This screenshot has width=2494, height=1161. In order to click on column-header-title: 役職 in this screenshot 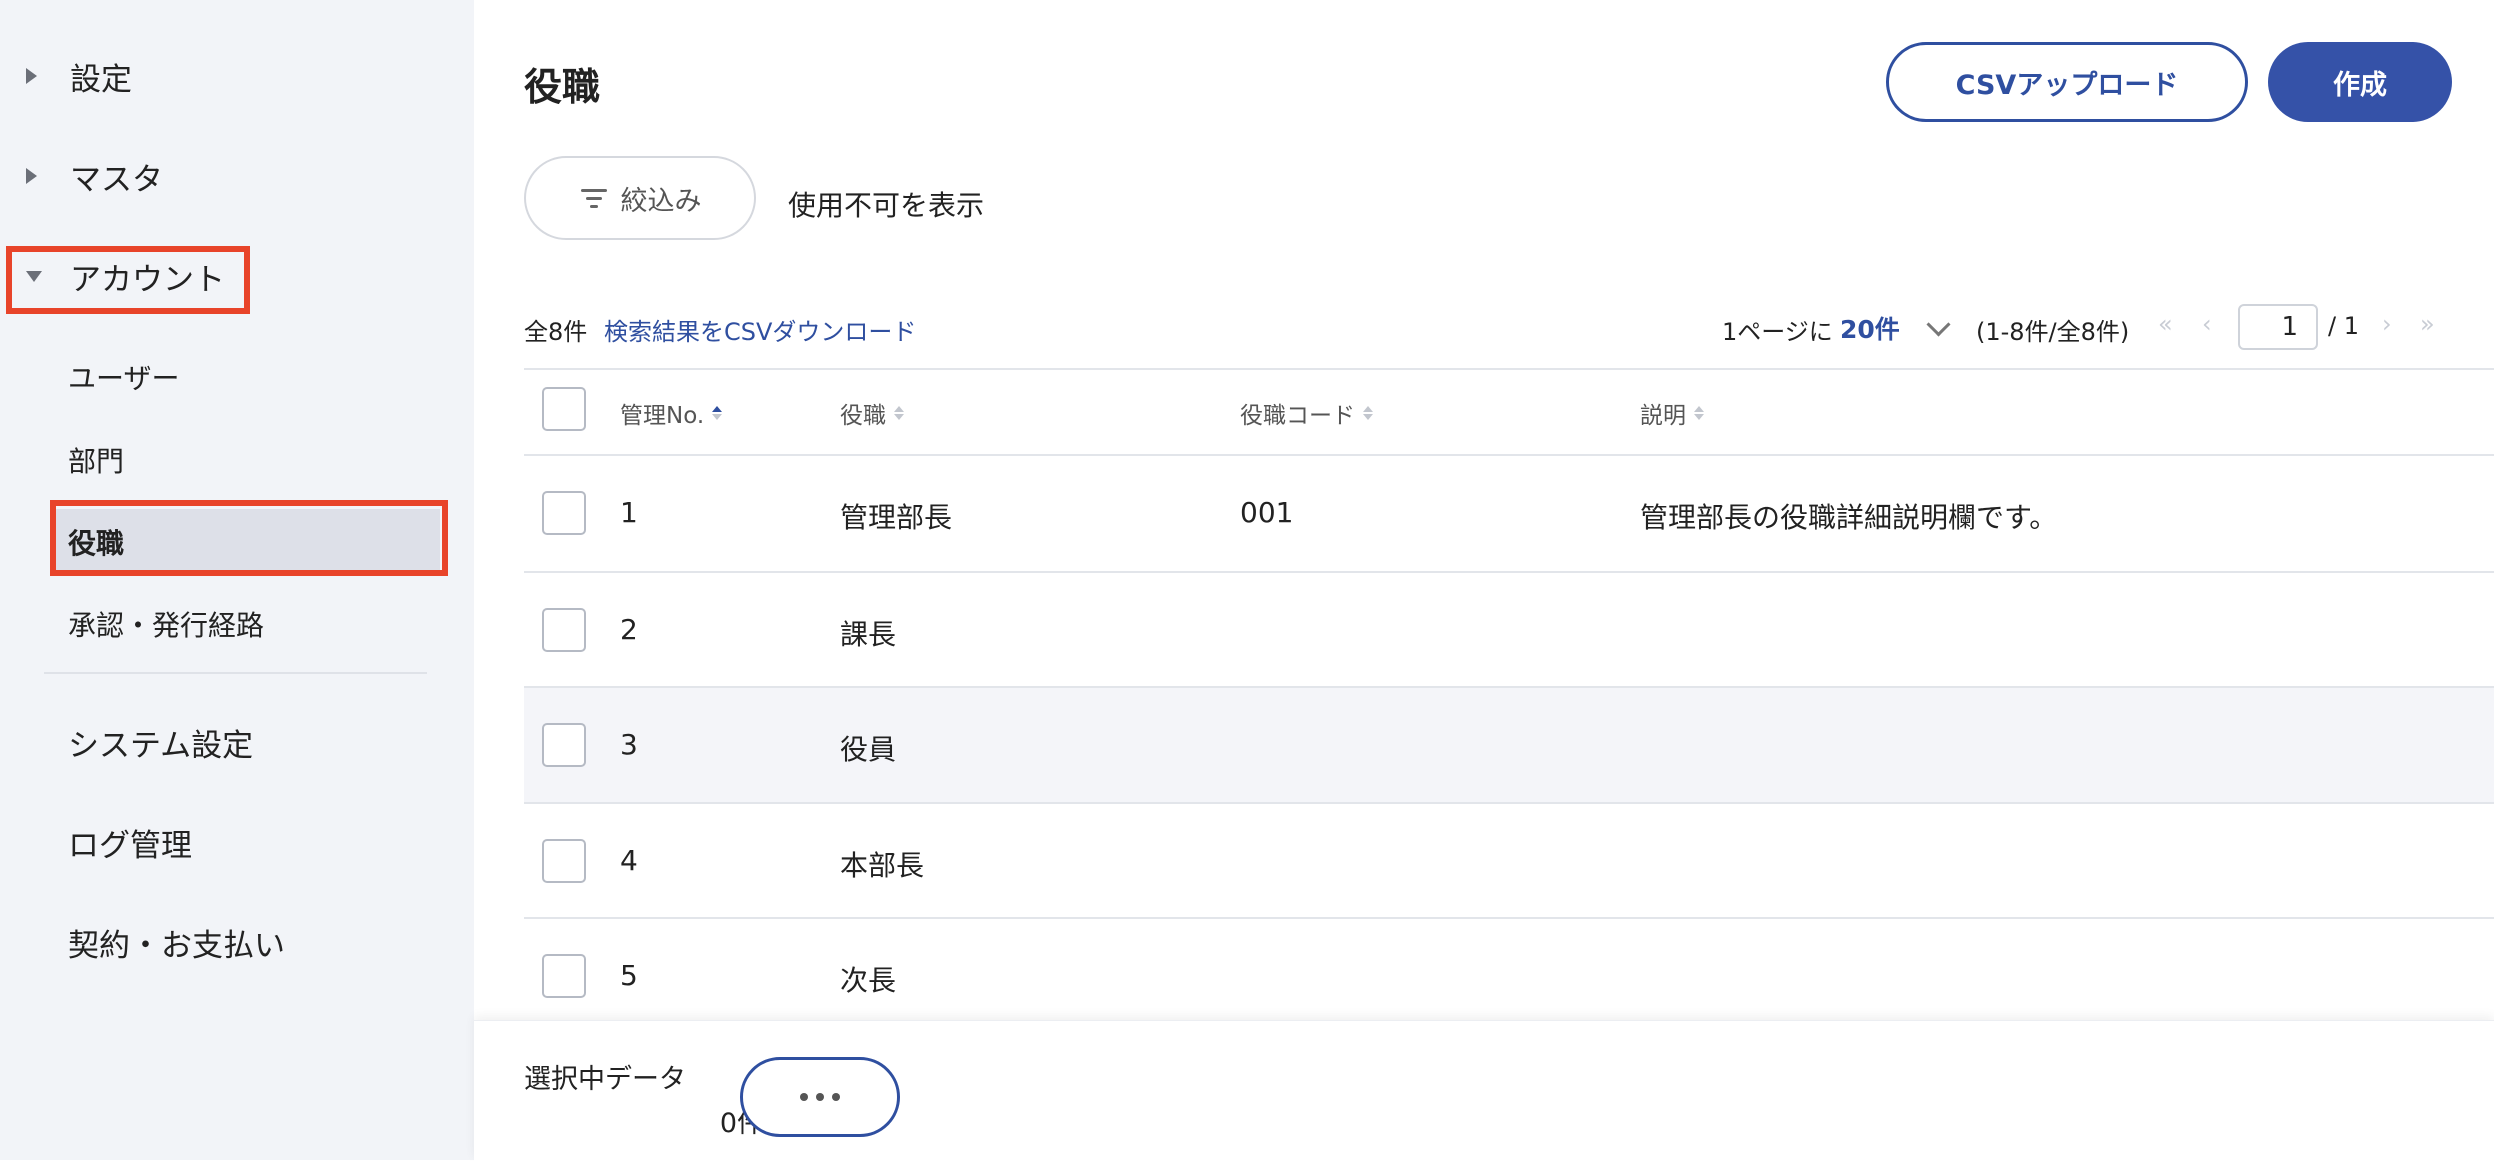, I will do `click(872, 413)`.